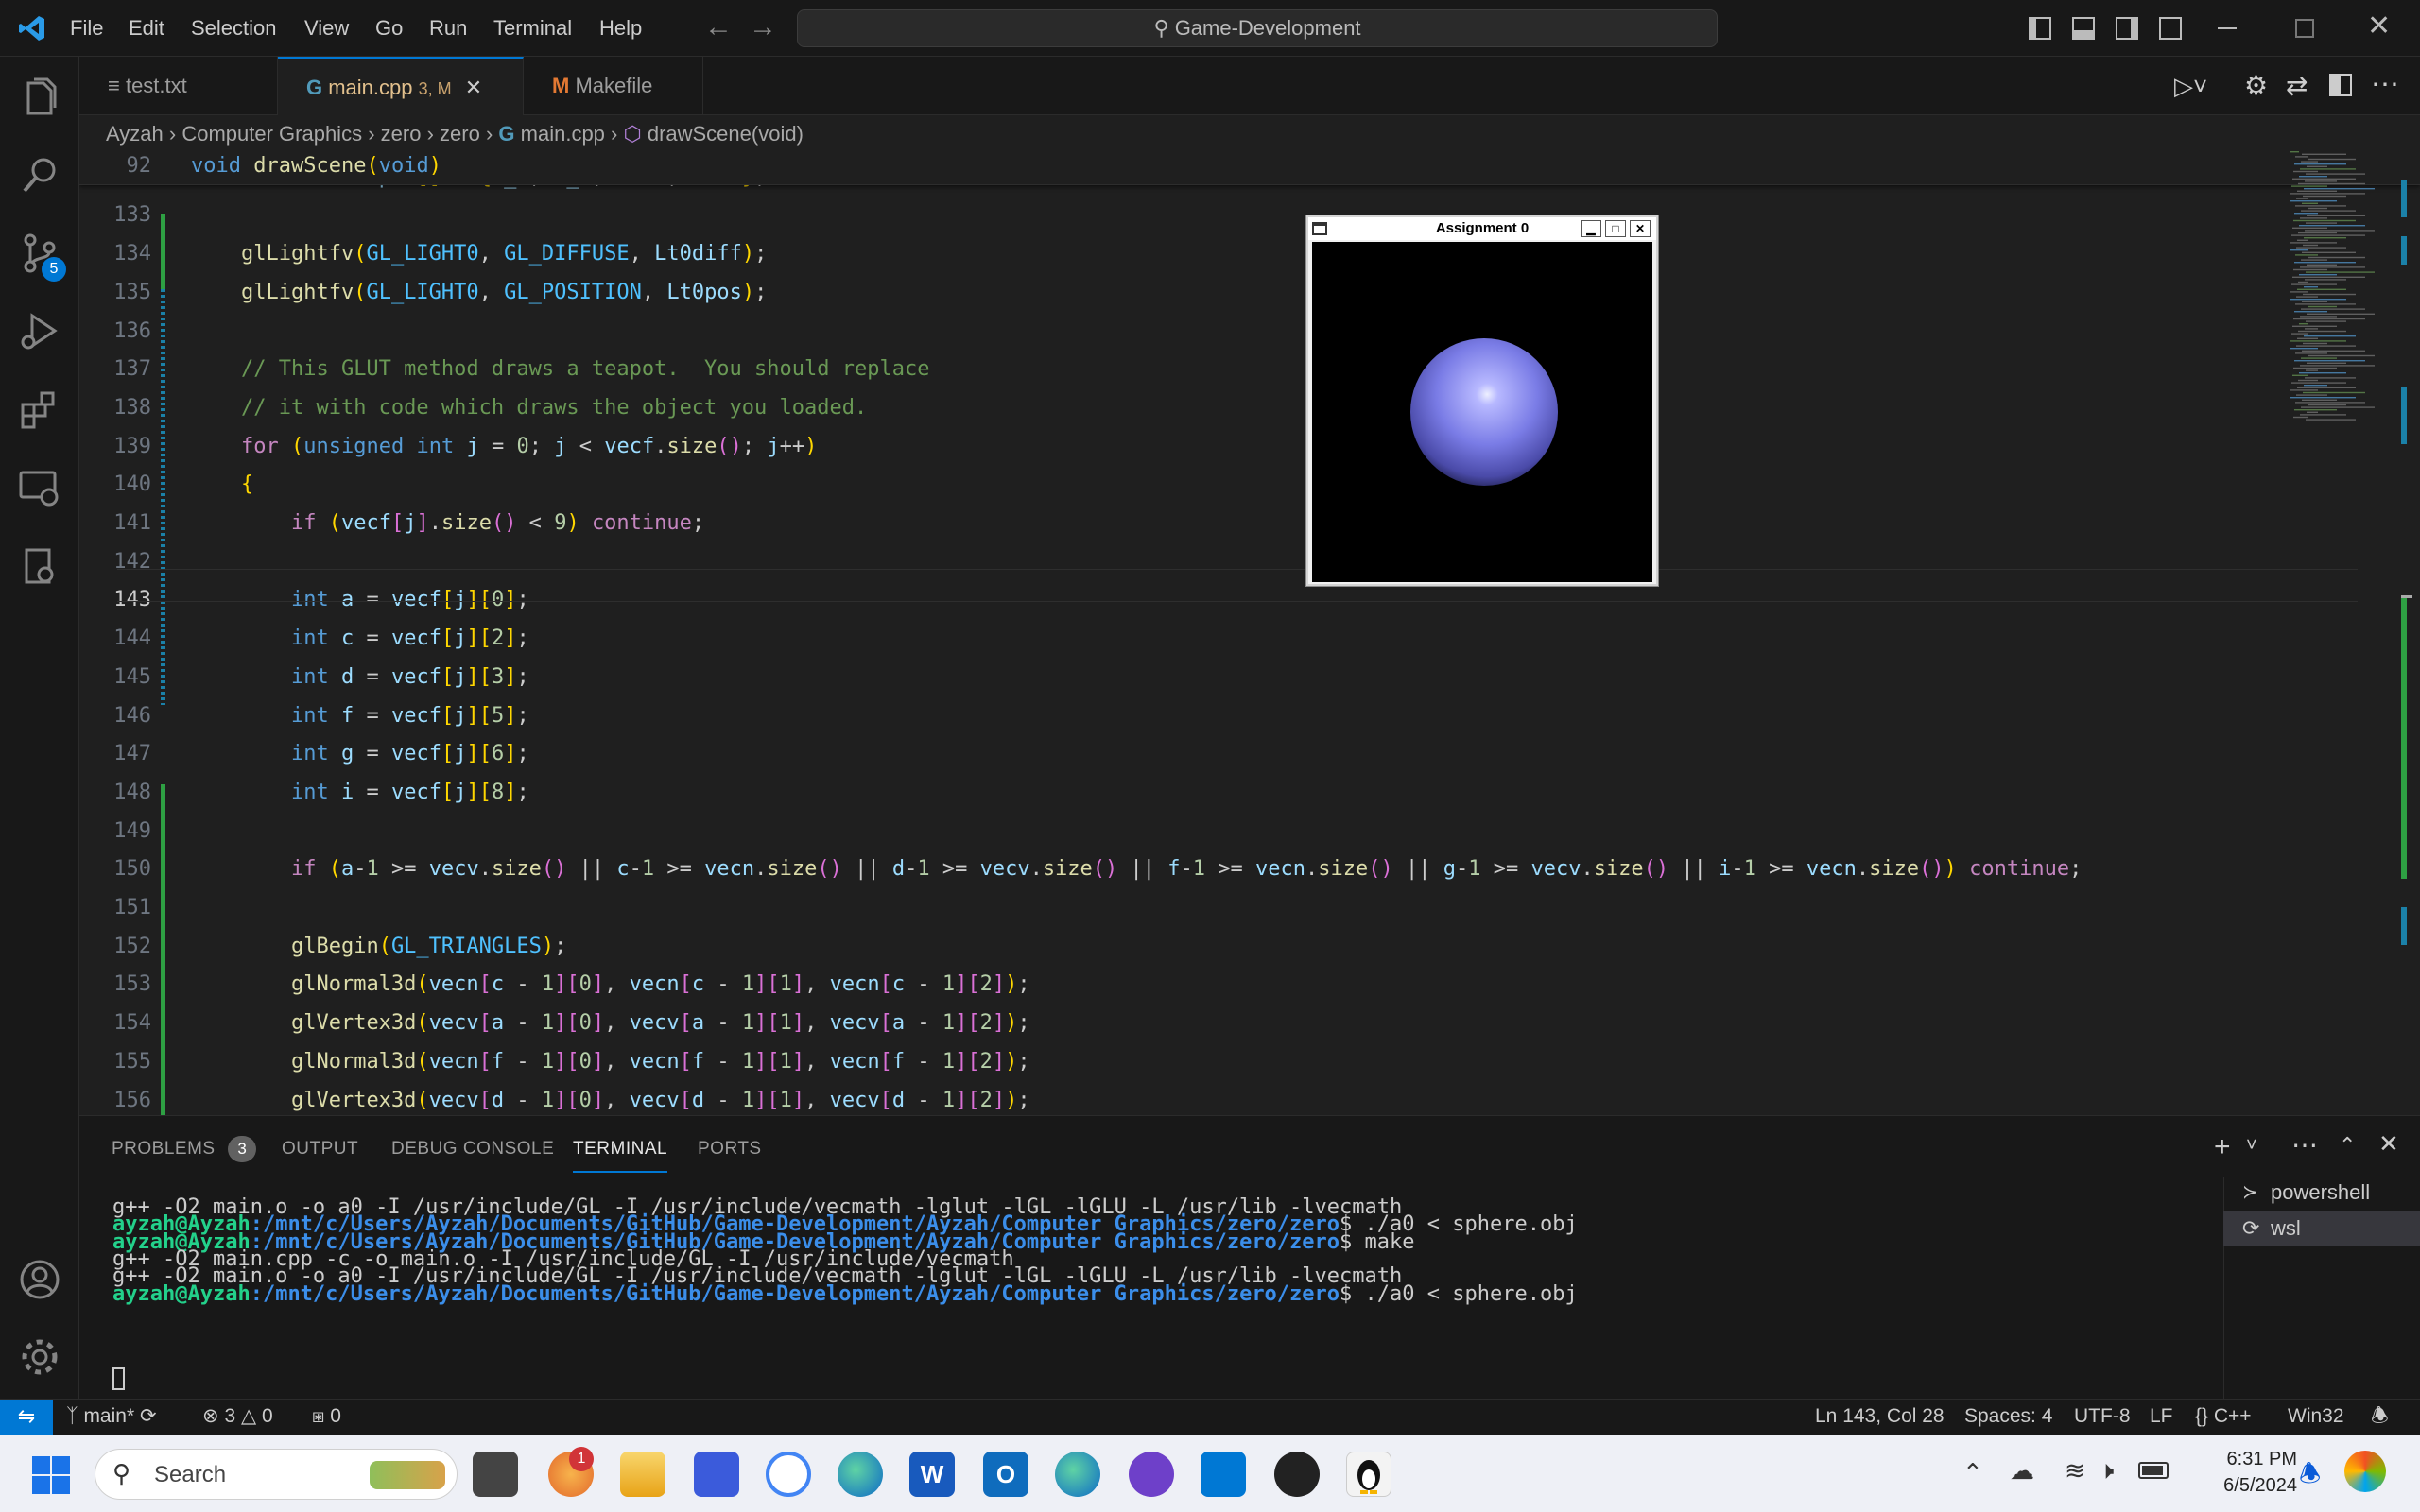 This screenshot has width=2420, height=1512. I want to click on clock-date: 6/5/2024, so click(2240, 1486).